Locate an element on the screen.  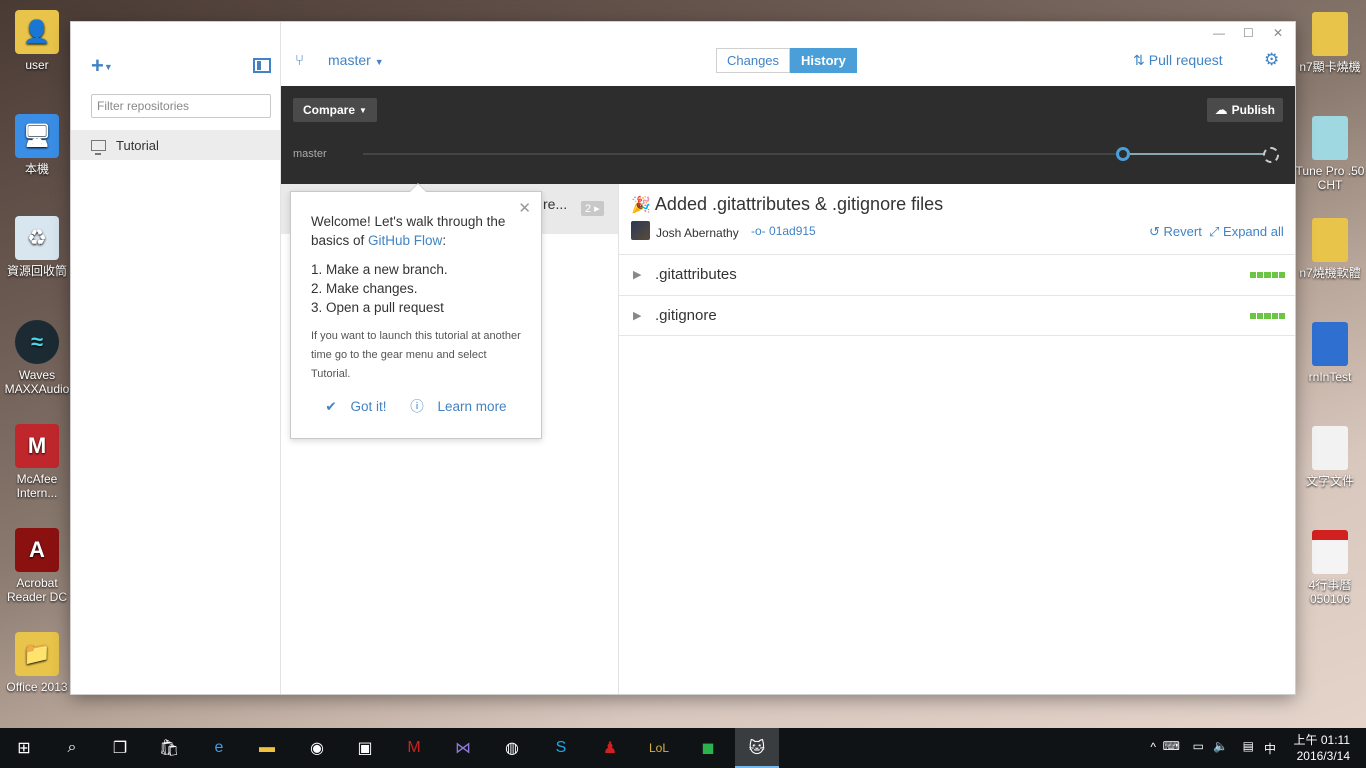
keyboard-icon: ⌨ is located at coordinates (1171, 746).